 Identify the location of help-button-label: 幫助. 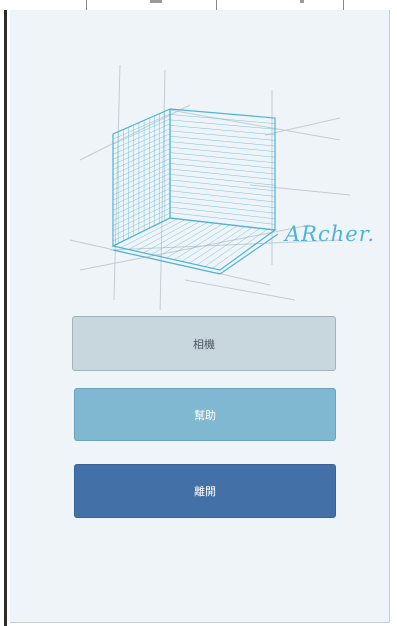
(205, 415).